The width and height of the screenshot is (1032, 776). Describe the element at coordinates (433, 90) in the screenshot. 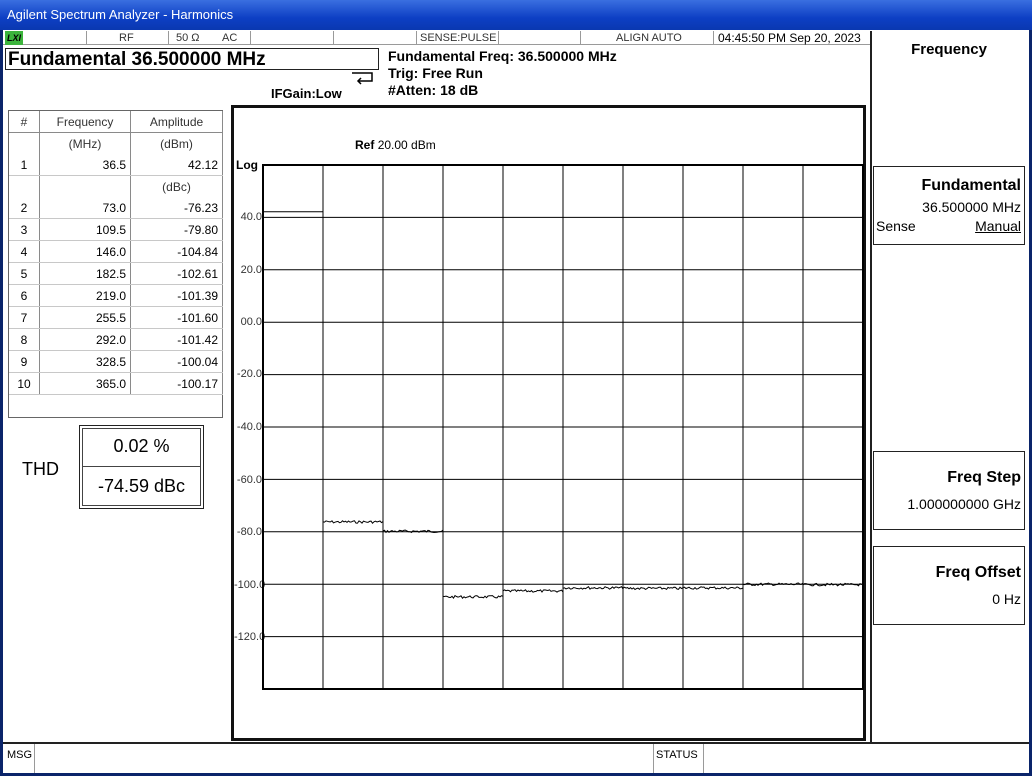

I see `attenuation-readout: #Atten: 18 dB` at that location.